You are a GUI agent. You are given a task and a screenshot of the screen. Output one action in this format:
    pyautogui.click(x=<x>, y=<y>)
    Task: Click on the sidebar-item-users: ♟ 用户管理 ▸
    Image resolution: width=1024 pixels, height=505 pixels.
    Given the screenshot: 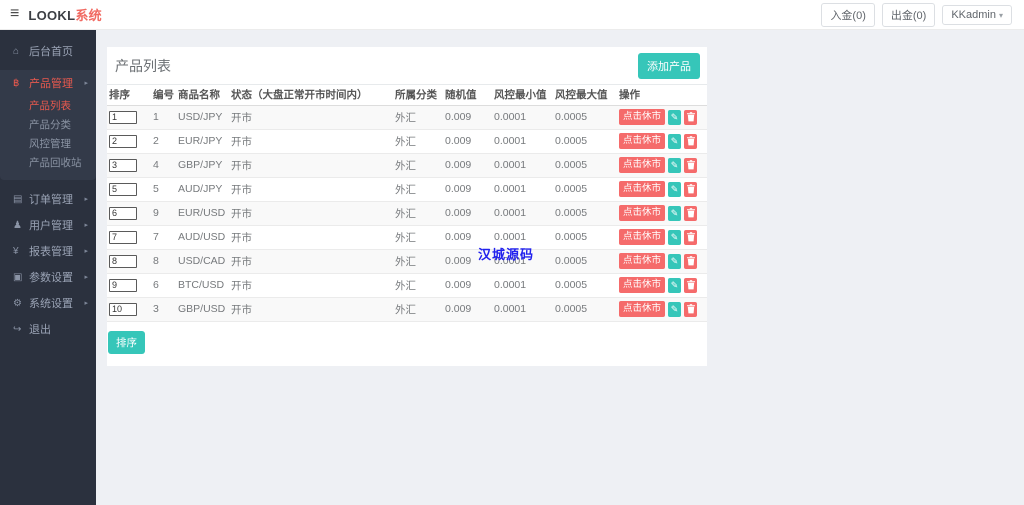 What is the action you would take?
    pyautogui.click(x=48, y=225)
    